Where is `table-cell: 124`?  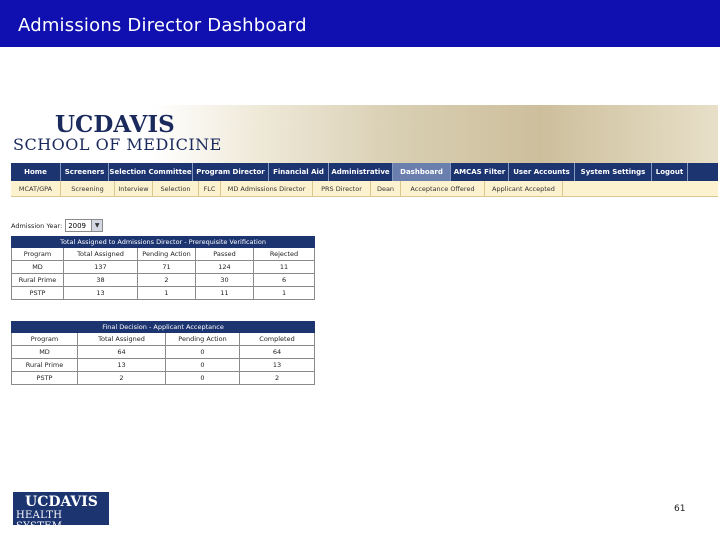 table-cell: 124 is located at coordinates (224, 267).